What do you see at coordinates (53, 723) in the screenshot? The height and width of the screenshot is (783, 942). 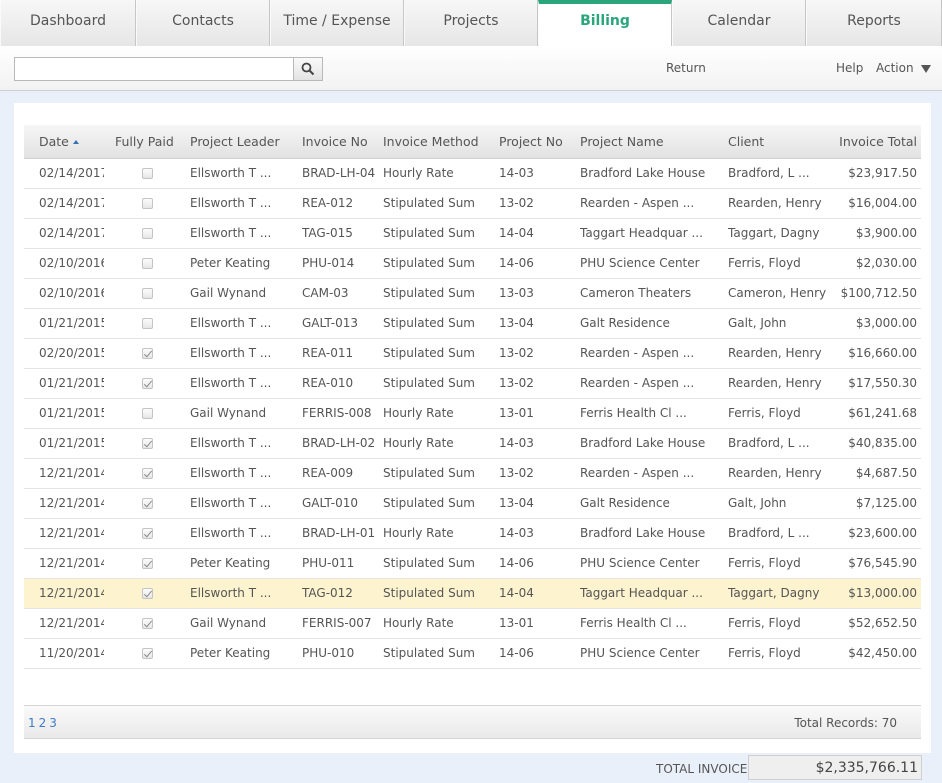 I see `page-link-3: 3` at bounding box center [53, 723].